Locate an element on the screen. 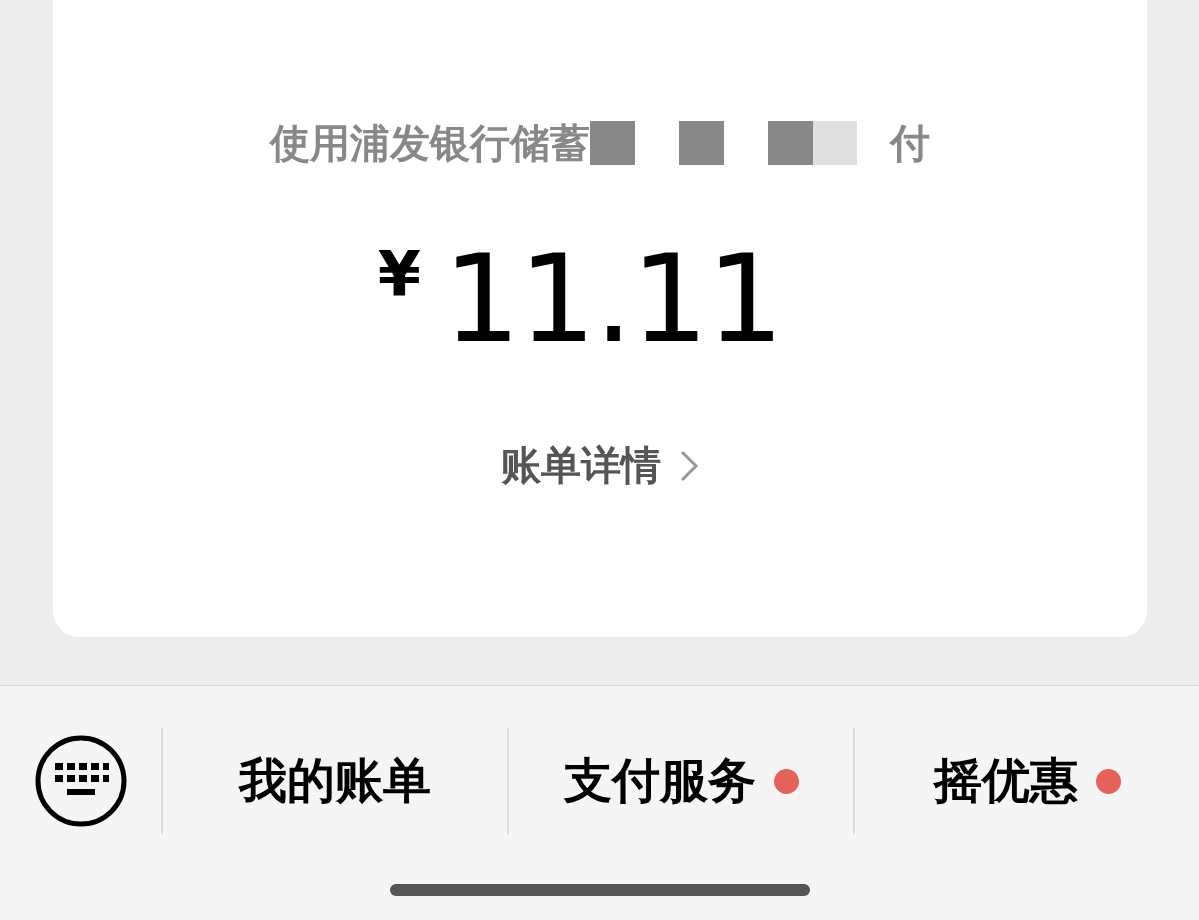 This screenshot has width=1199, height=920. menu-tab: 支付服务 is located at coordinates (659, 781).